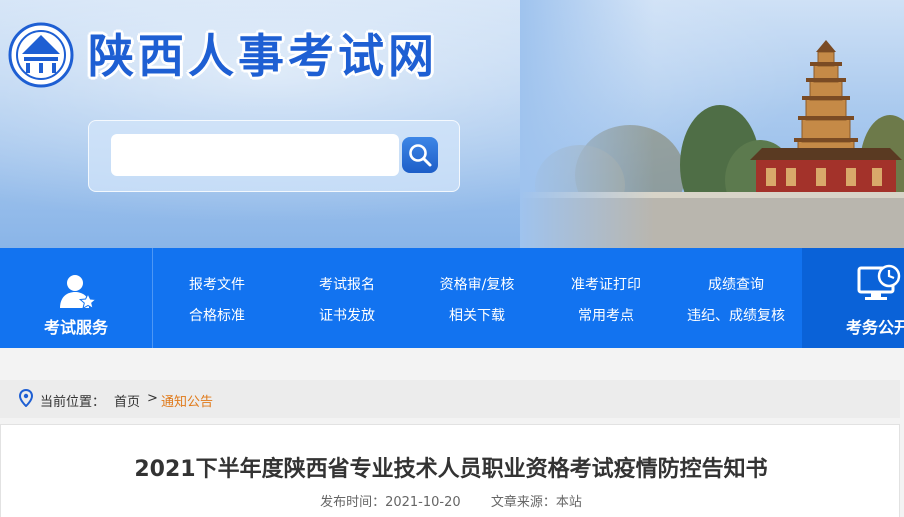 This screenshot has height=517, width=904. What do you see at coordinates (75, 327) in the screenshot?
I see `exam-service-label: 考试服务` at bounding box center [75, 327].